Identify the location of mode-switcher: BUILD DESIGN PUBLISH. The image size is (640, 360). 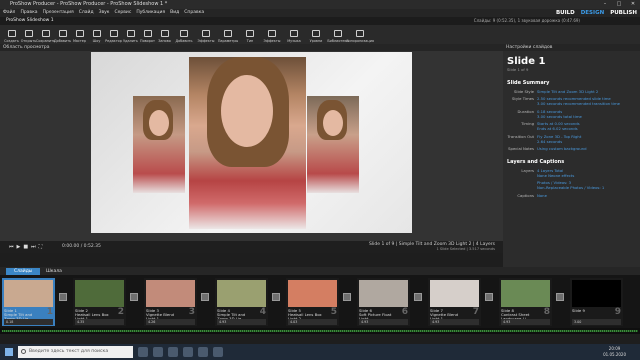
(596, 13).